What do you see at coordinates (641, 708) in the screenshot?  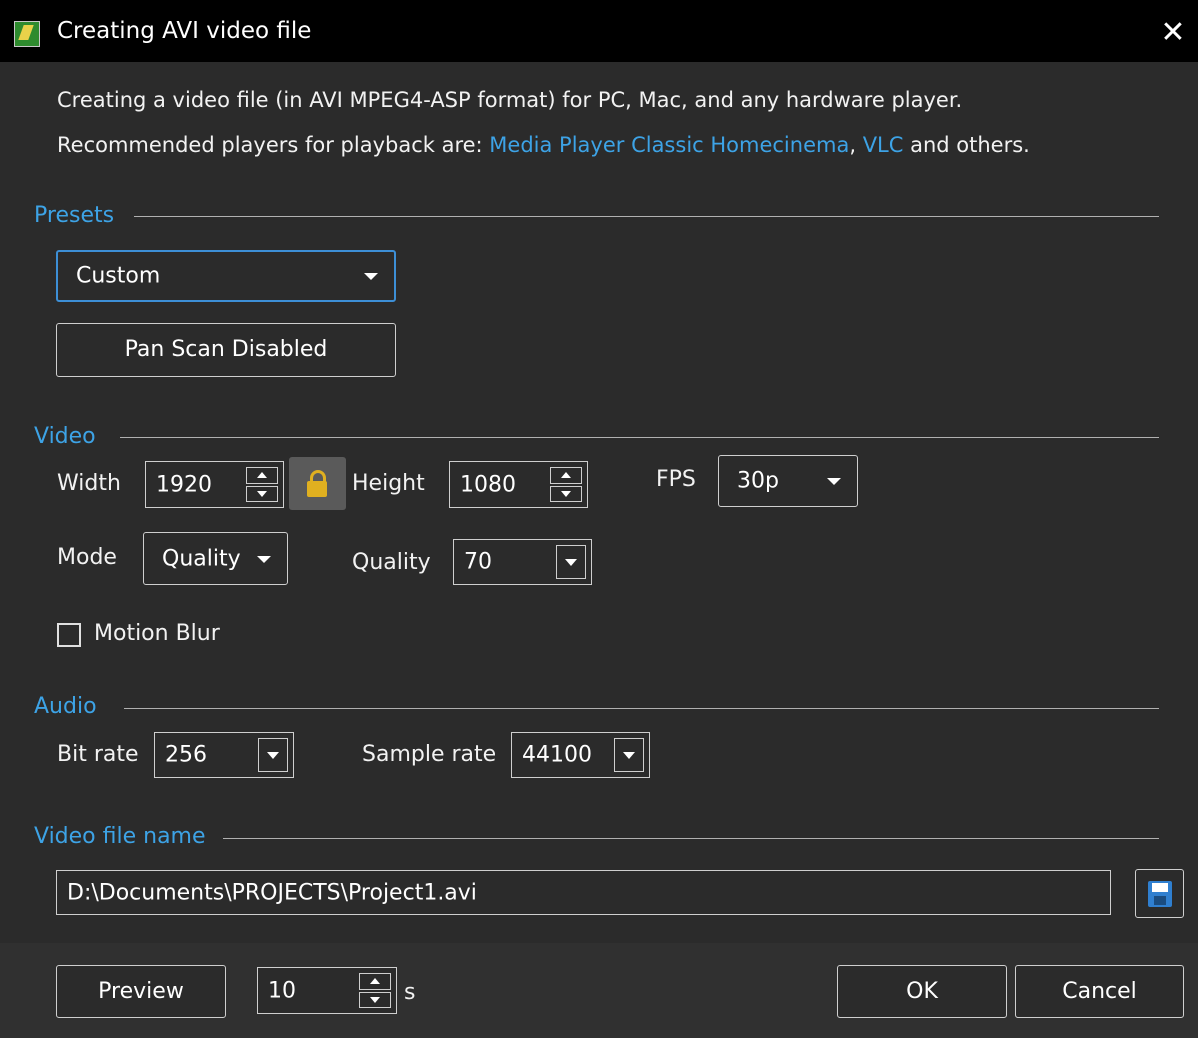 I see `audio-divider` at bounding box center [641, 708].